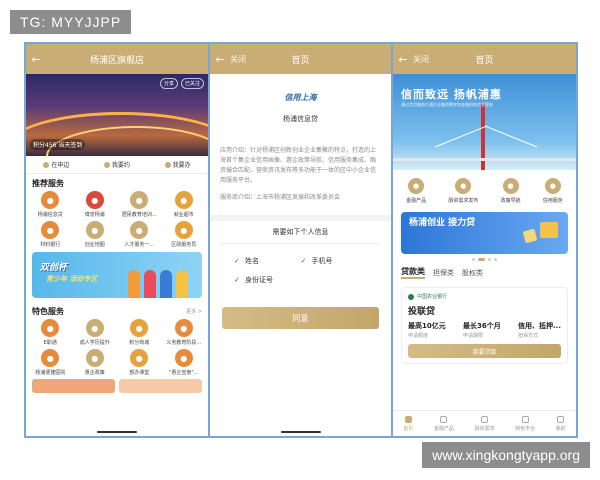  What do you see at coordinates (300, 232) in the screenshot?
I see `permission-heading: 需要如下个人信息` at bounding box center [300, 232].